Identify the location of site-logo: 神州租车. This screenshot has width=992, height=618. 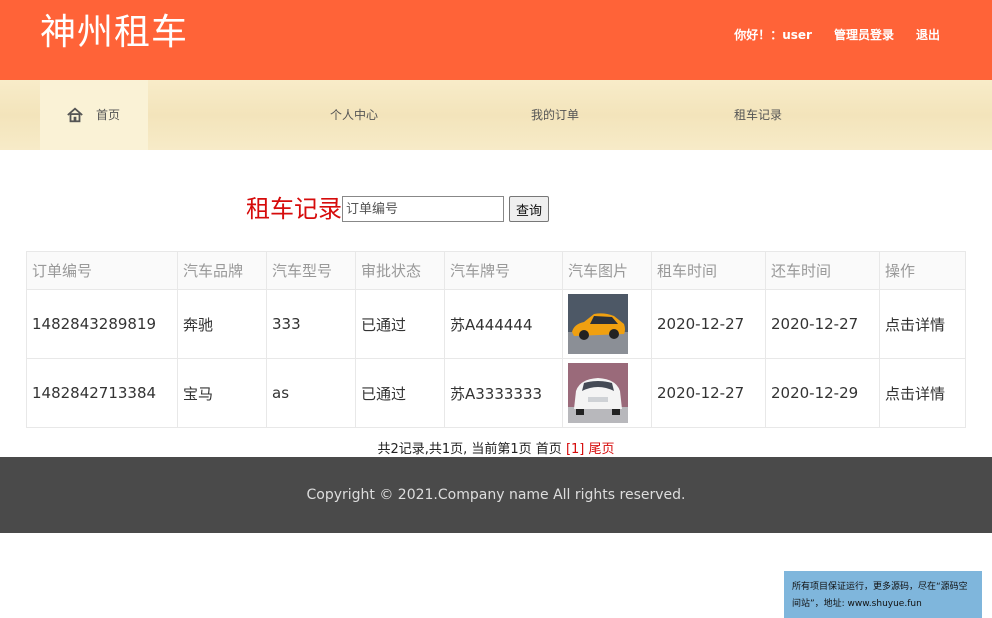
(114, 33).